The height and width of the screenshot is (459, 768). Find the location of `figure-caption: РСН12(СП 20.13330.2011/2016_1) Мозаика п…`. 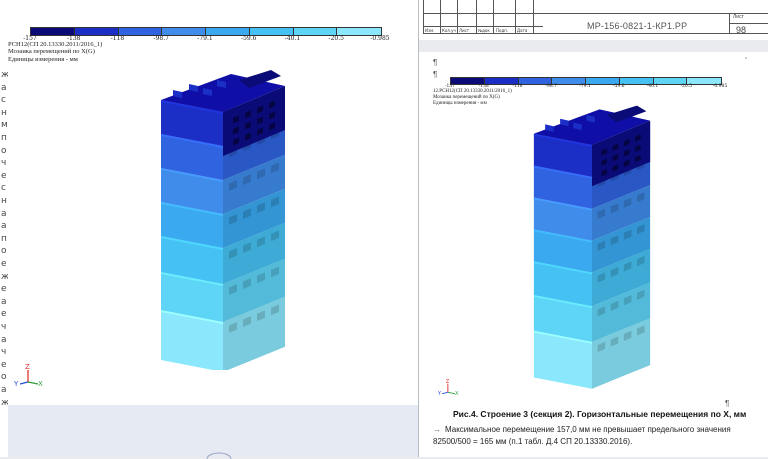

figure-caption: РСН12(СП 20.13330.2011/2016_1) Мозаика п… is located at coordinates (55, 52).